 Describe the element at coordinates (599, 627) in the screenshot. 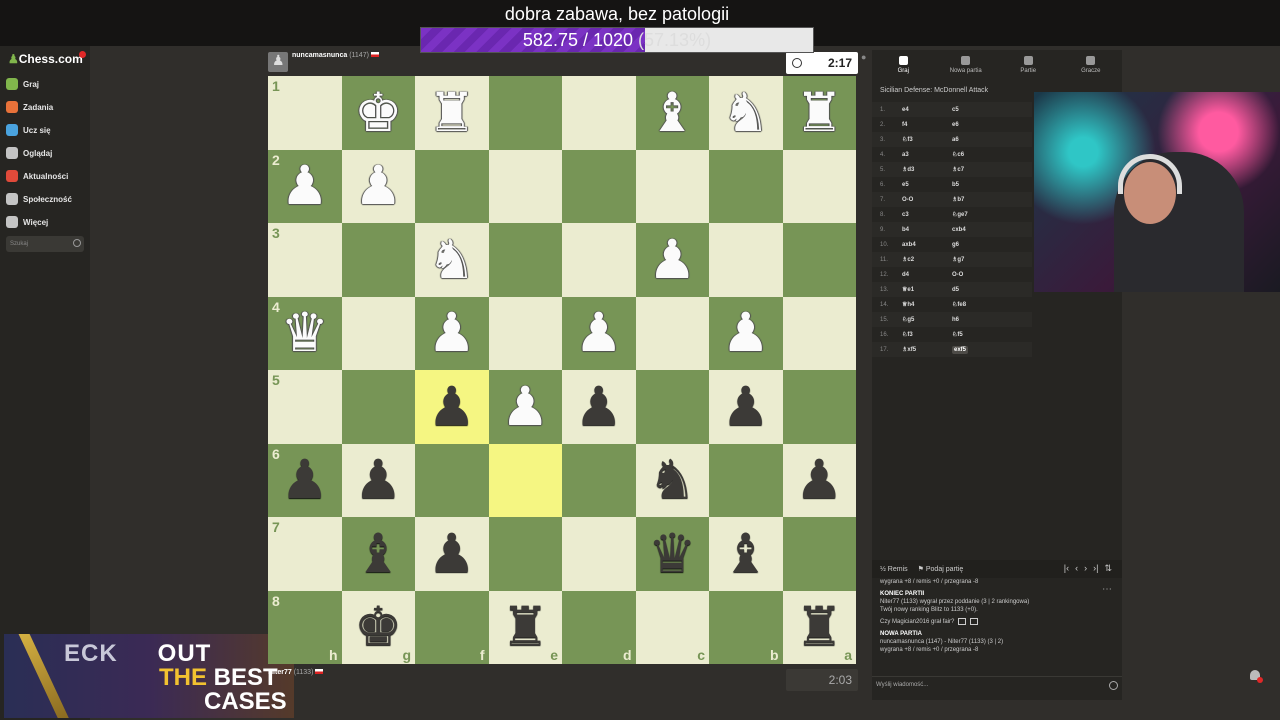

I see `board-square: d` at that location.